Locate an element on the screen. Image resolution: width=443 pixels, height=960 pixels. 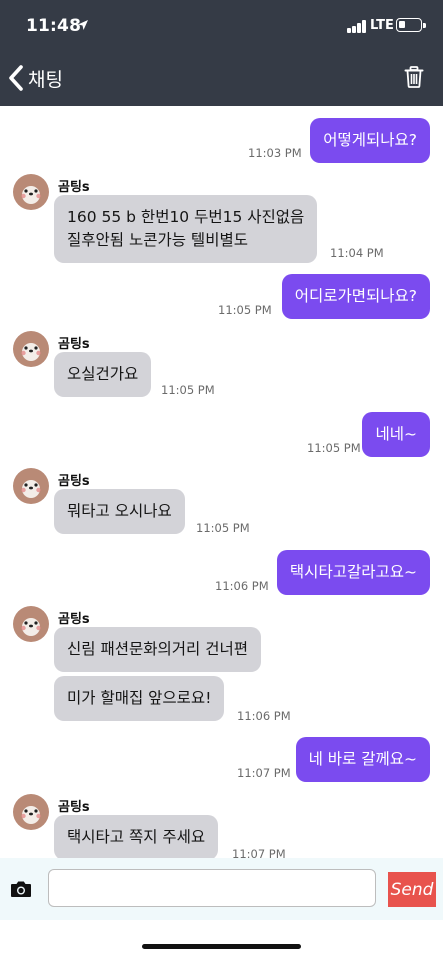
signal-icon is located at coordinates (357, 26).